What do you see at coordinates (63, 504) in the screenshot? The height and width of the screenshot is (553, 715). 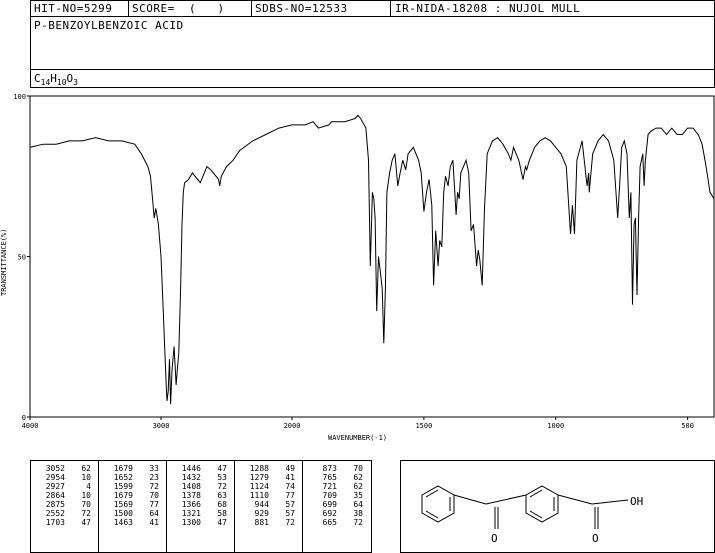 I see `peak-row: 2875 70` at bounding box center [63, 504].